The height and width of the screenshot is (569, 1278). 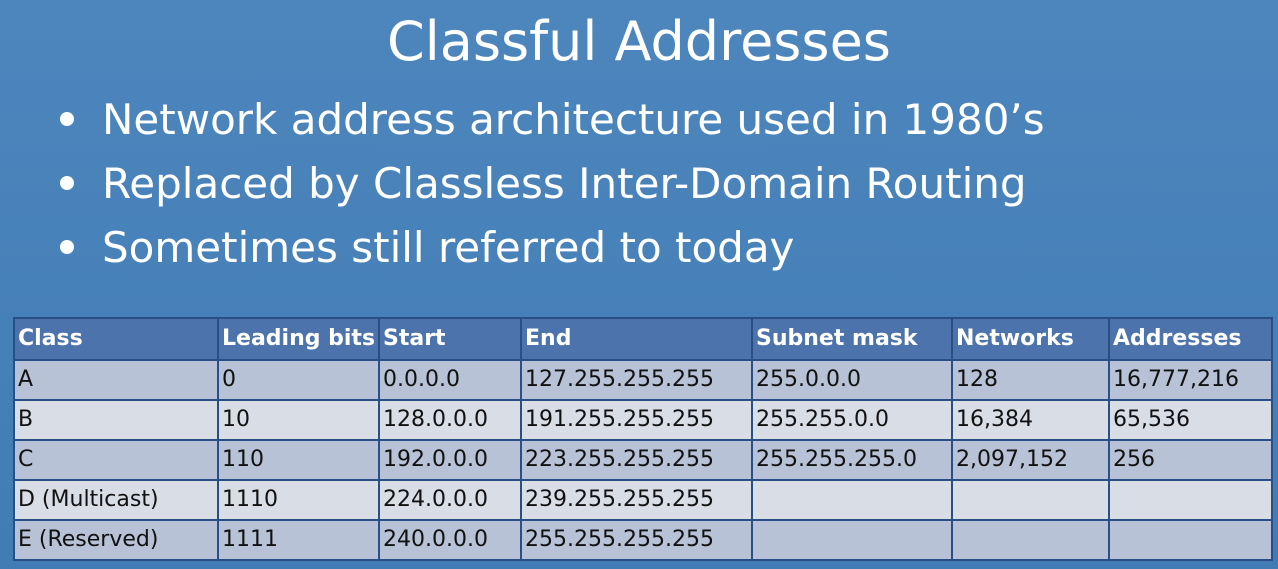 What do you see at coordinates (852, 460) in the screenshot?
I see `cell-subnet-mask: 255.255.255.0` at bounding box center [852, 460].